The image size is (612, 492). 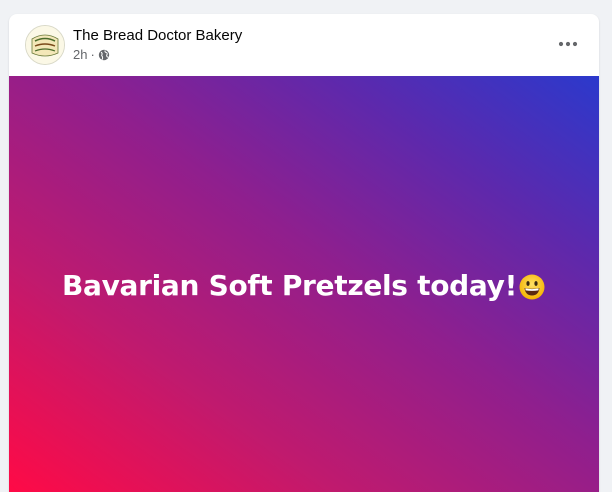 What do you see at coordinates (289, 285) in the screenshot?
I see `post-text-content: Bavarian Soft Pretzels today!` at bounding box center [289, 285].